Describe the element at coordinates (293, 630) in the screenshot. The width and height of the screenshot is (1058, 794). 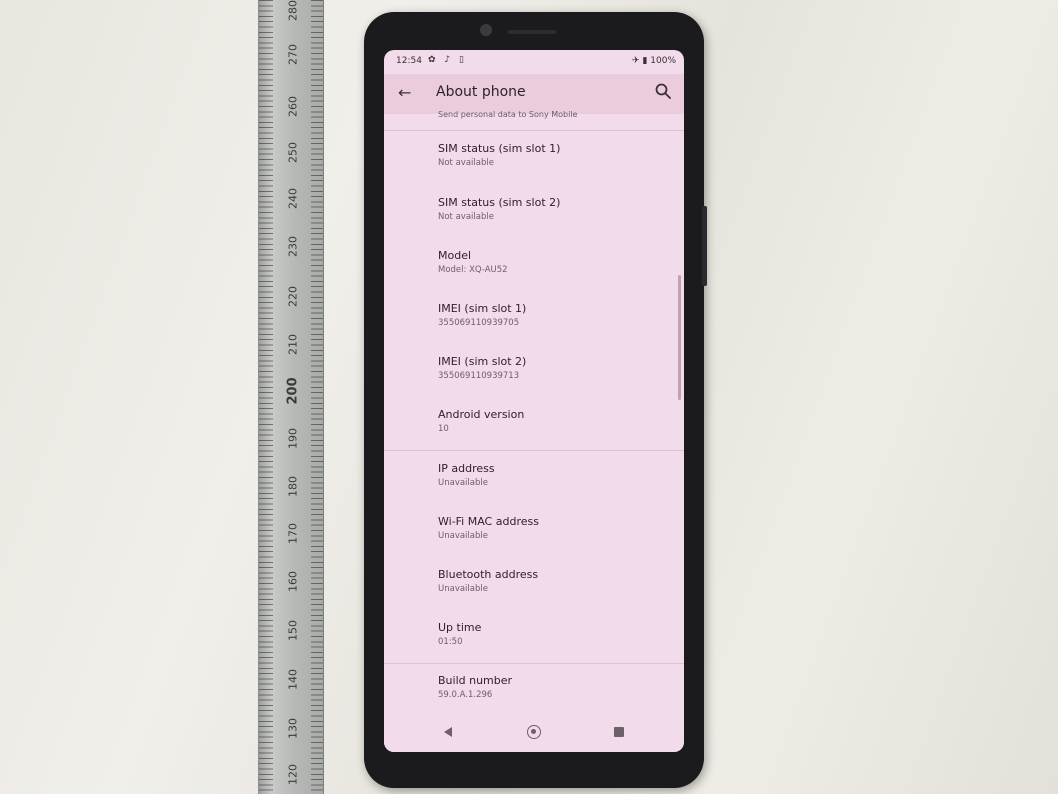
I see `ruler-label: 150` at that location.